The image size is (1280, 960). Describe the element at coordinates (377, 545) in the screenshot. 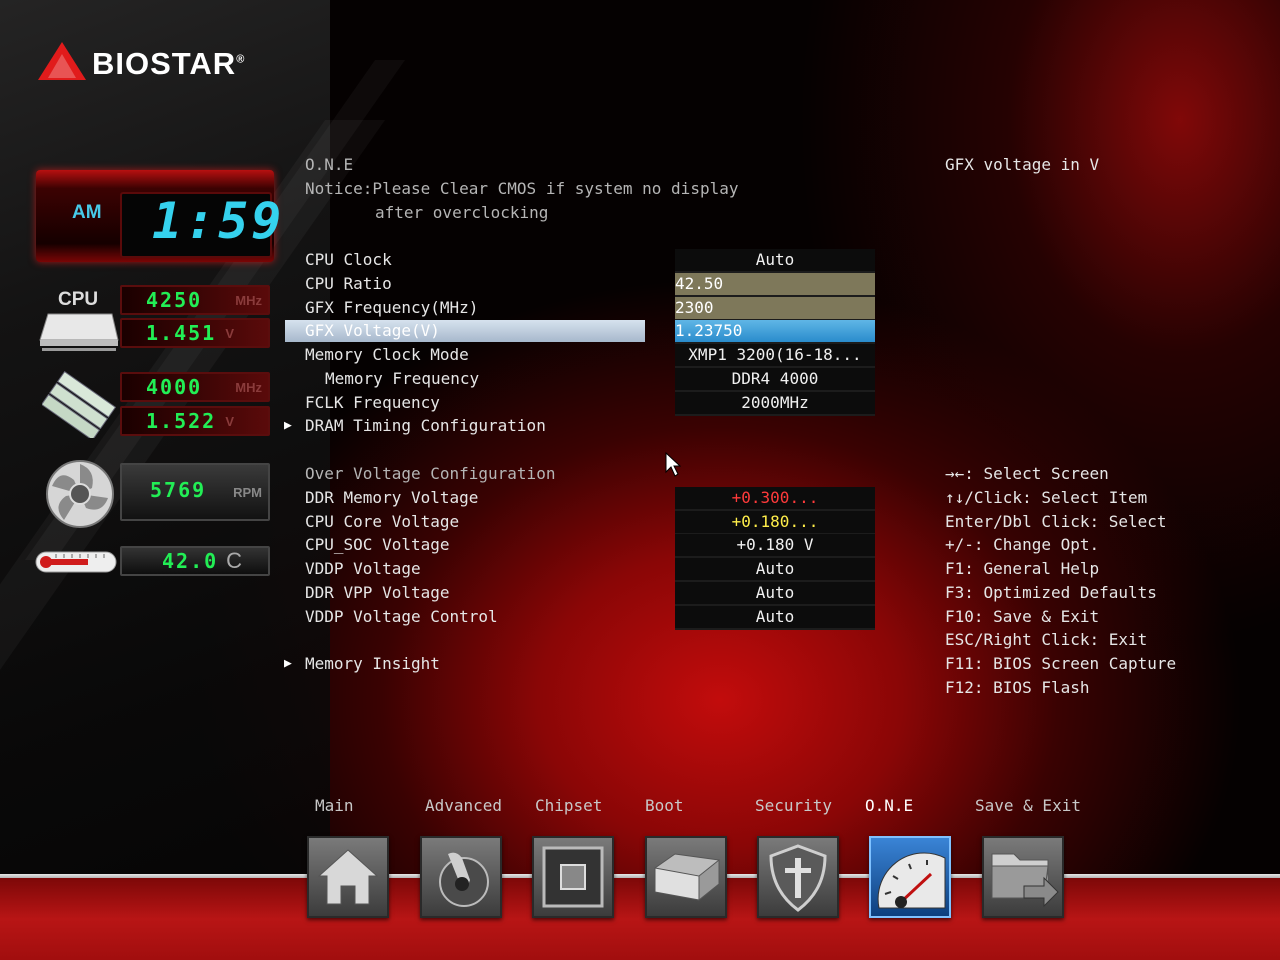

I see `setting-cpu-soc-voltage: CPU_SOC Voltage` at that location.